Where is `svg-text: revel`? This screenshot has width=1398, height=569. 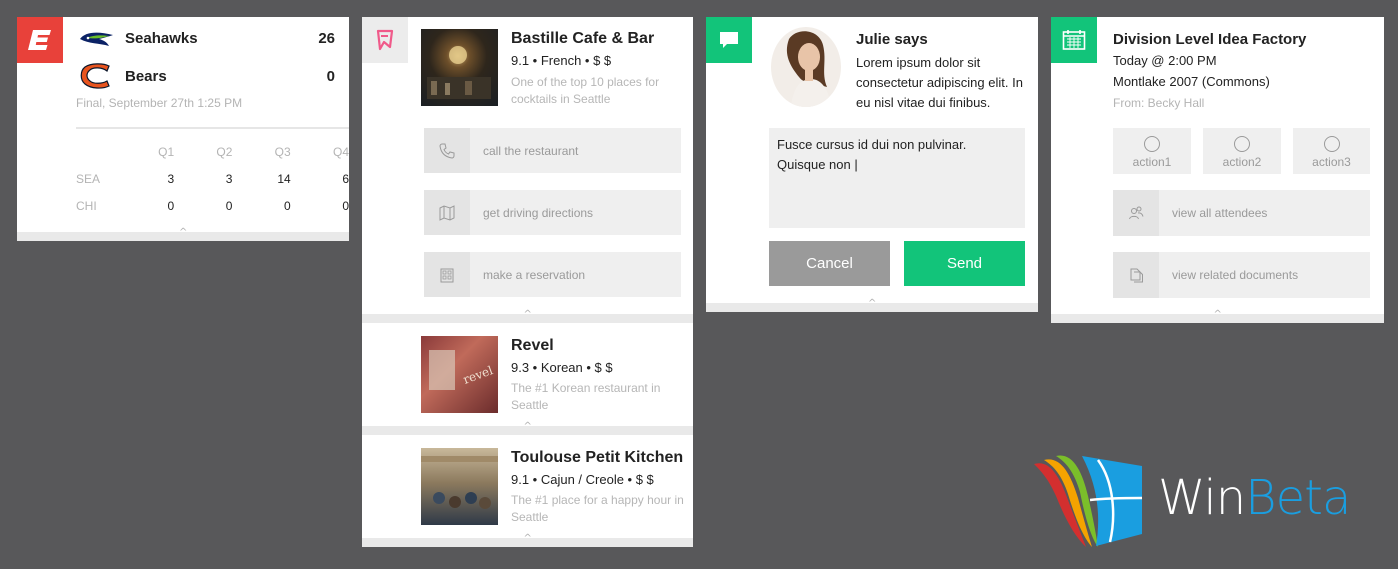
svg-text: revel is located at coordinates (478, 375).